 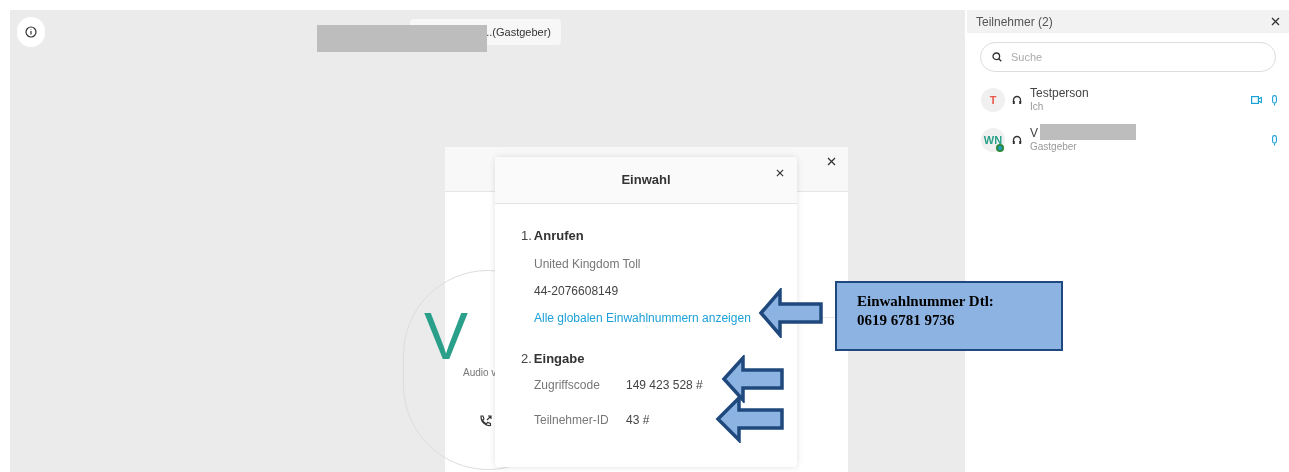 I want to click on phone-icon, so click(x=485, y=421).